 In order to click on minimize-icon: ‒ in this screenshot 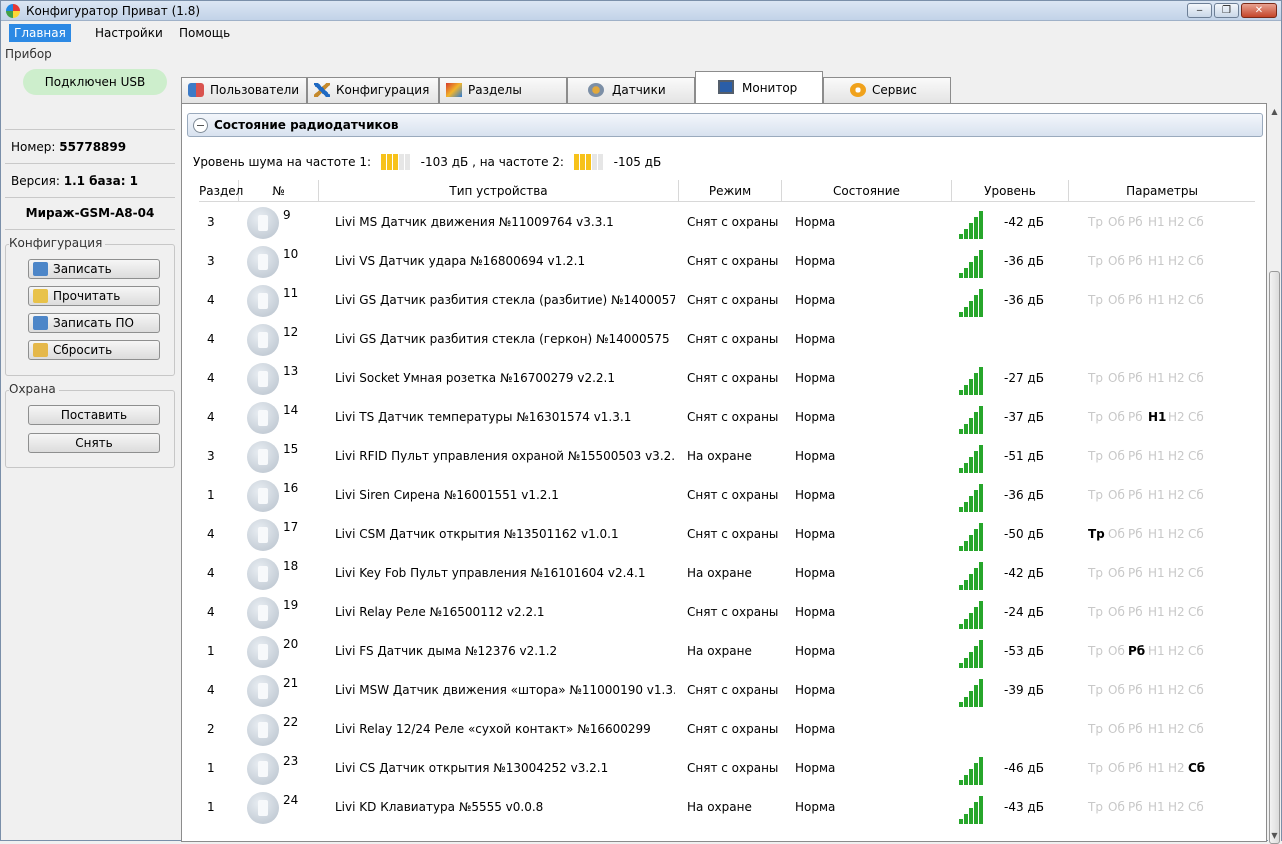, I will do `click(1199, 10)`.